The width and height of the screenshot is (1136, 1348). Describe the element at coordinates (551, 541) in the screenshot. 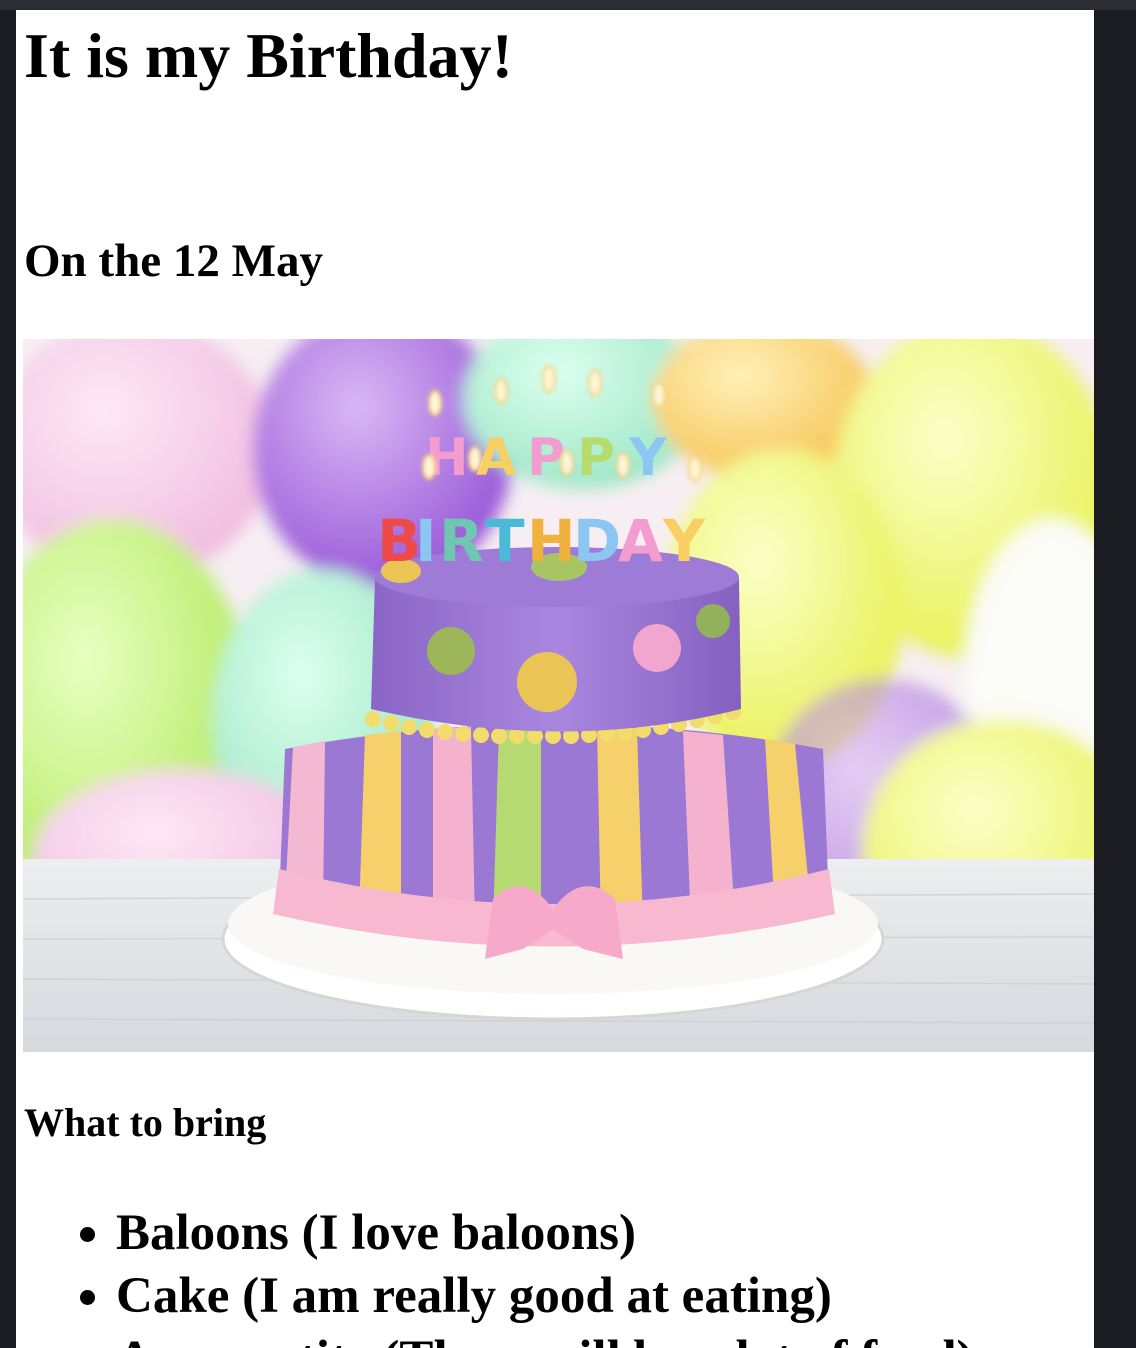

I see `svg-text: H` at that location.